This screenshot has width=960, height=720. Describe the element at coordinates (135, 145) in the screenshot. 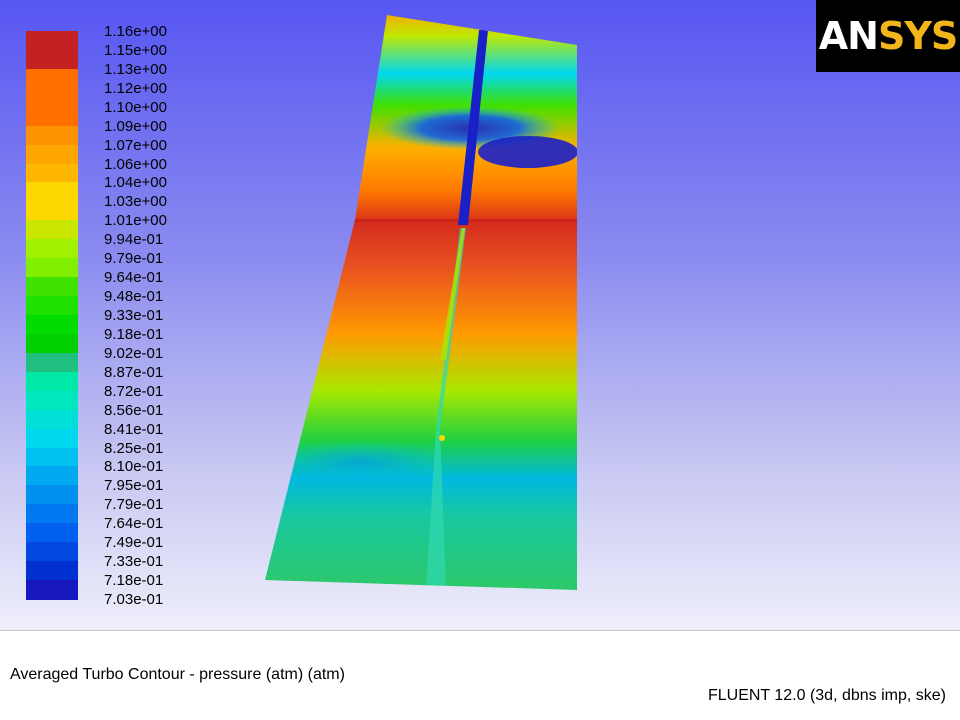

I see `legend-tick-label: 1.07e+00` at that location.